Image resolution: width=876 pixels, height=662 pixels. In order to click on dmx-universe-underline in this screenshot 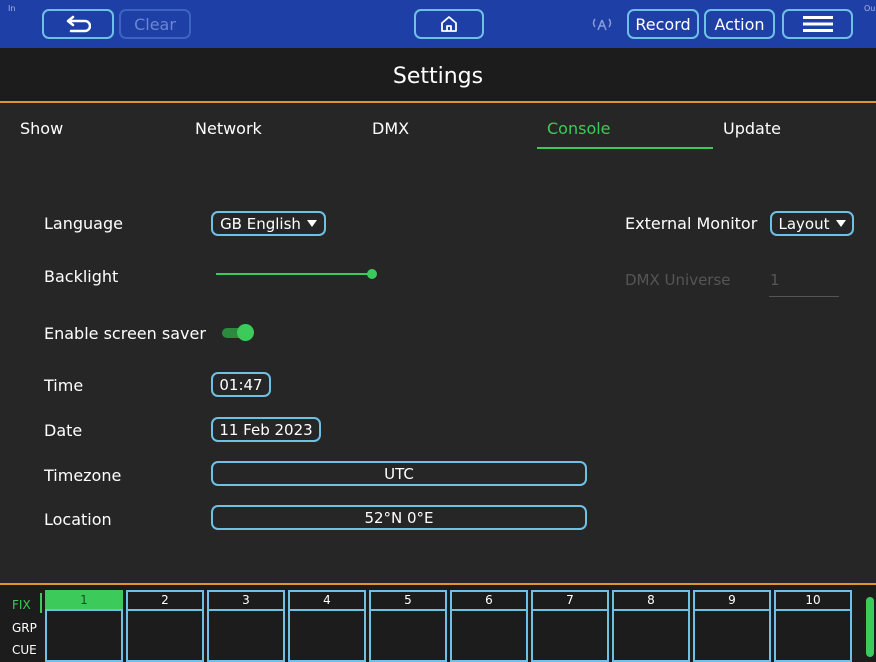, I will do `click(804, 296)`.